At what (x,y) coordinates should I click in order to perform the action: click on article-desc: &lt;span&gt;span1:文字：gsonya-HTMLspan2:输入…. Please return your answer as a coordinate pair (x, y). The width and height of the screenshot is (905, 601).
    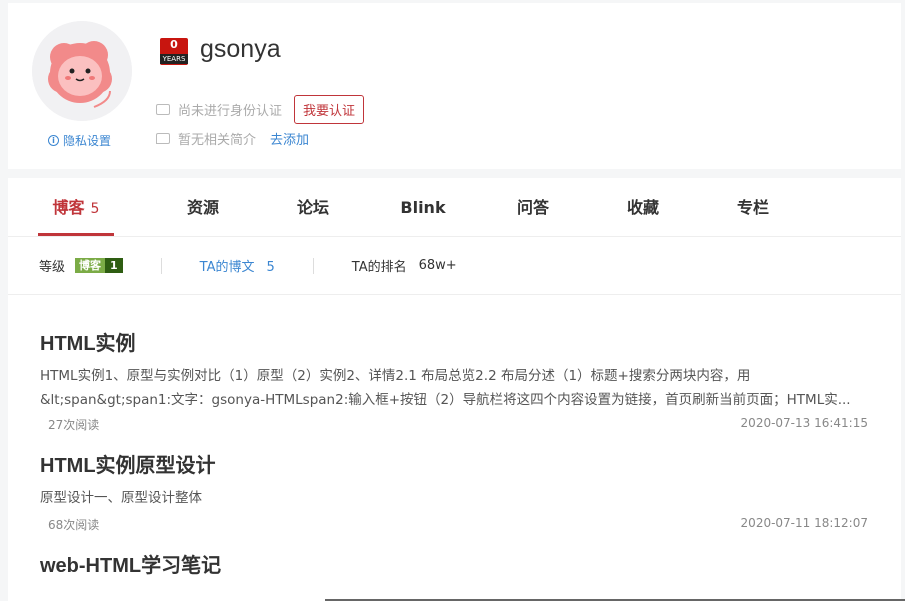
    Looking at the image, I should click on (445, 400).